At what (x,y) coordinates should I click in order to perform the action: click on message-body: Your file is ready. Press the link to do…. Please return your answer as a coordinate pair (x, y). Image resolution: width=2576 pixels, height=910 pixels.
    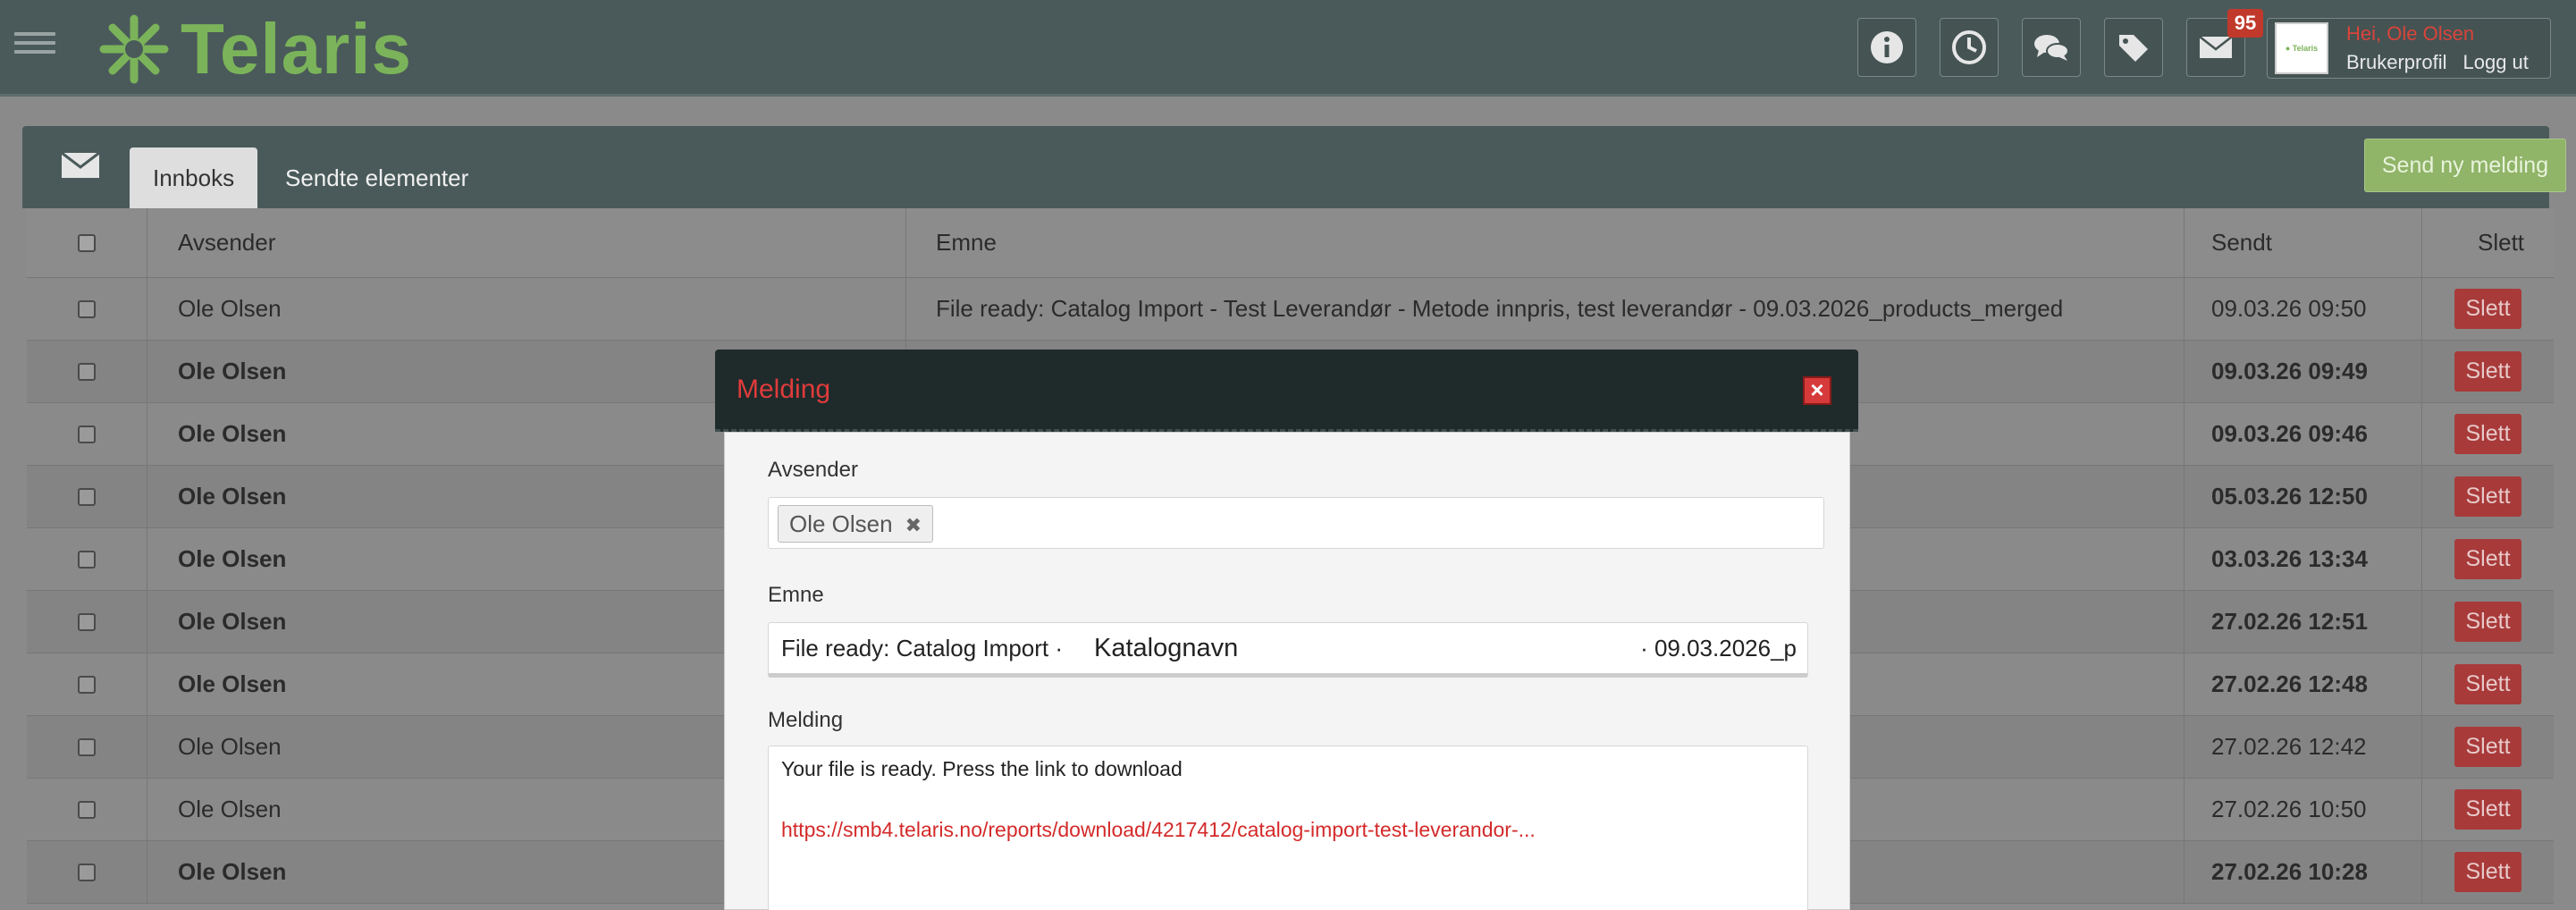
    Looking at the image, I should click on (1288, 828).